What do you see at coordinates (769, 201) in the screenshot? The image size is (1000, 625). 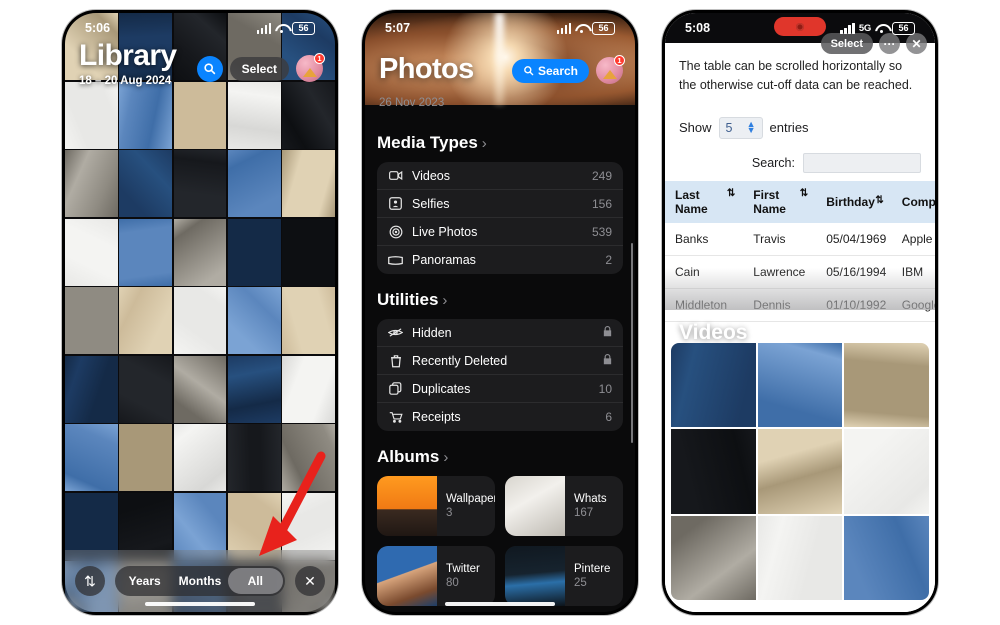 I see `column-label: First Name` at bounding box center [769, 201].